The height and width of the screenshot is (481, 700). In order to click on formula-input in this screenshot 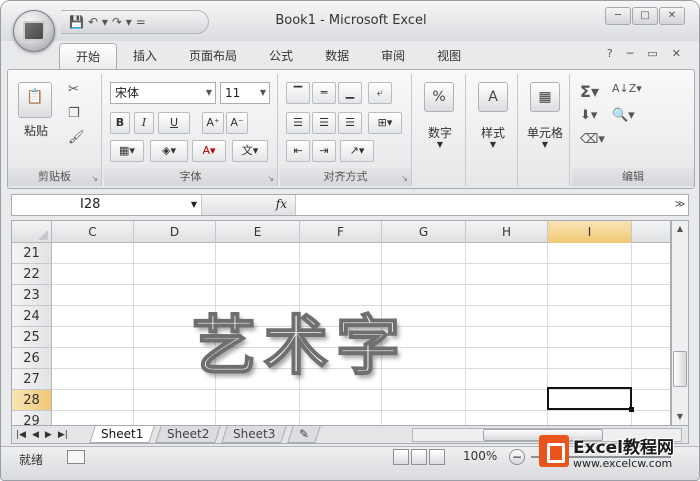, I will do `click(484, 205)`.